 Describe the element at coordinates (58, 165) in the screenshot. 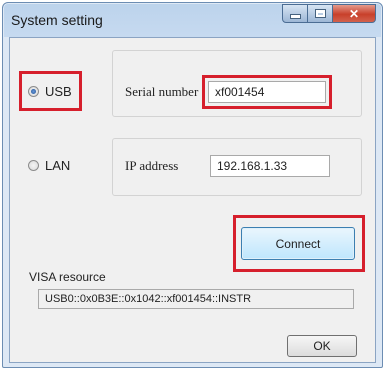

I see `lan-radio-label: LAN` at that location.